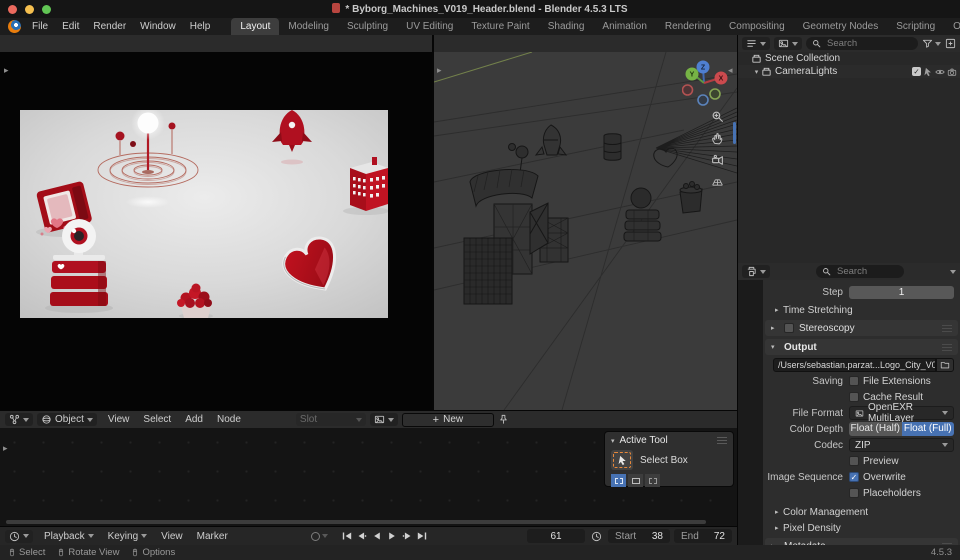 This screenshot has width=960, height=560. I want to click on frame-start-field: Start 38, so click(639, 536).